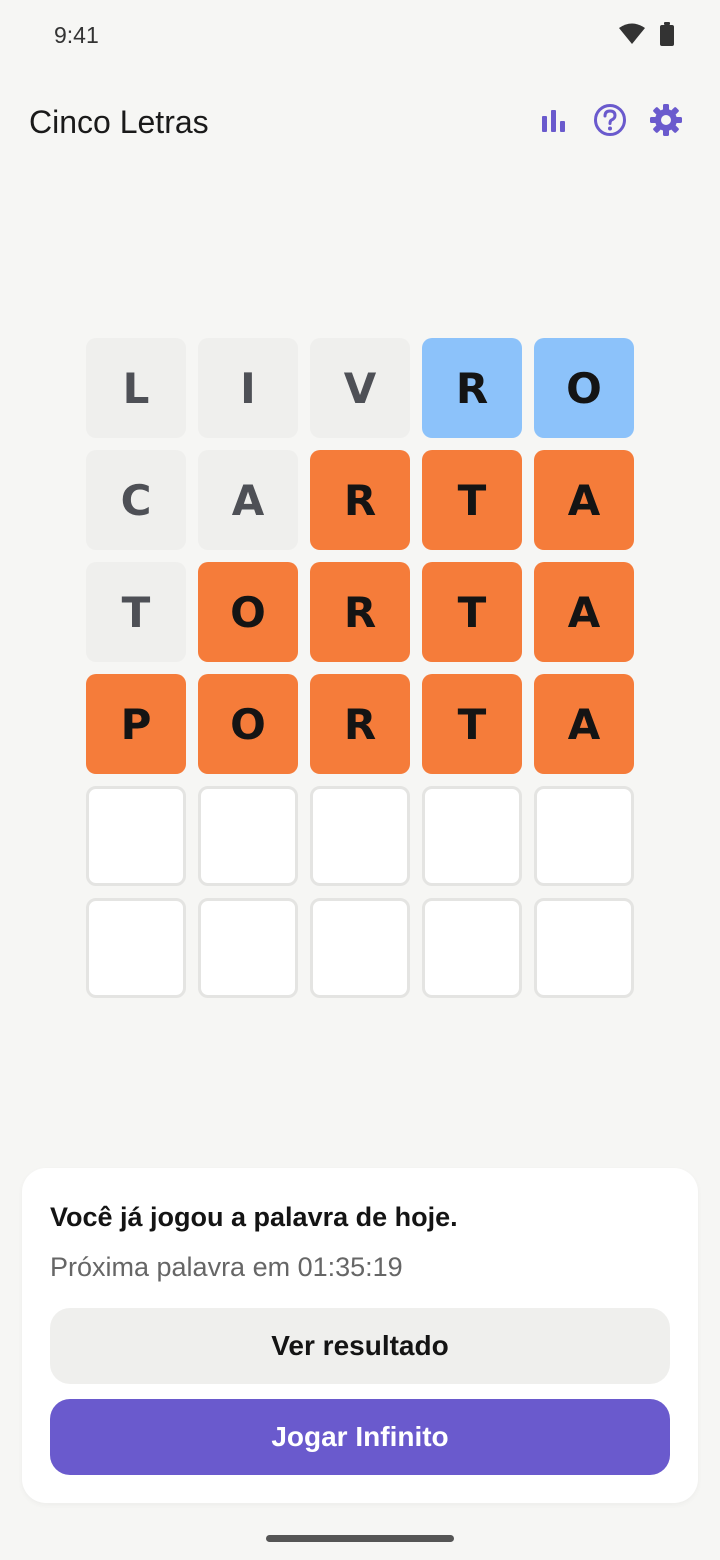 This screenshot has width=720, height=1560. I want to click on settings-button, so click(666, 122).